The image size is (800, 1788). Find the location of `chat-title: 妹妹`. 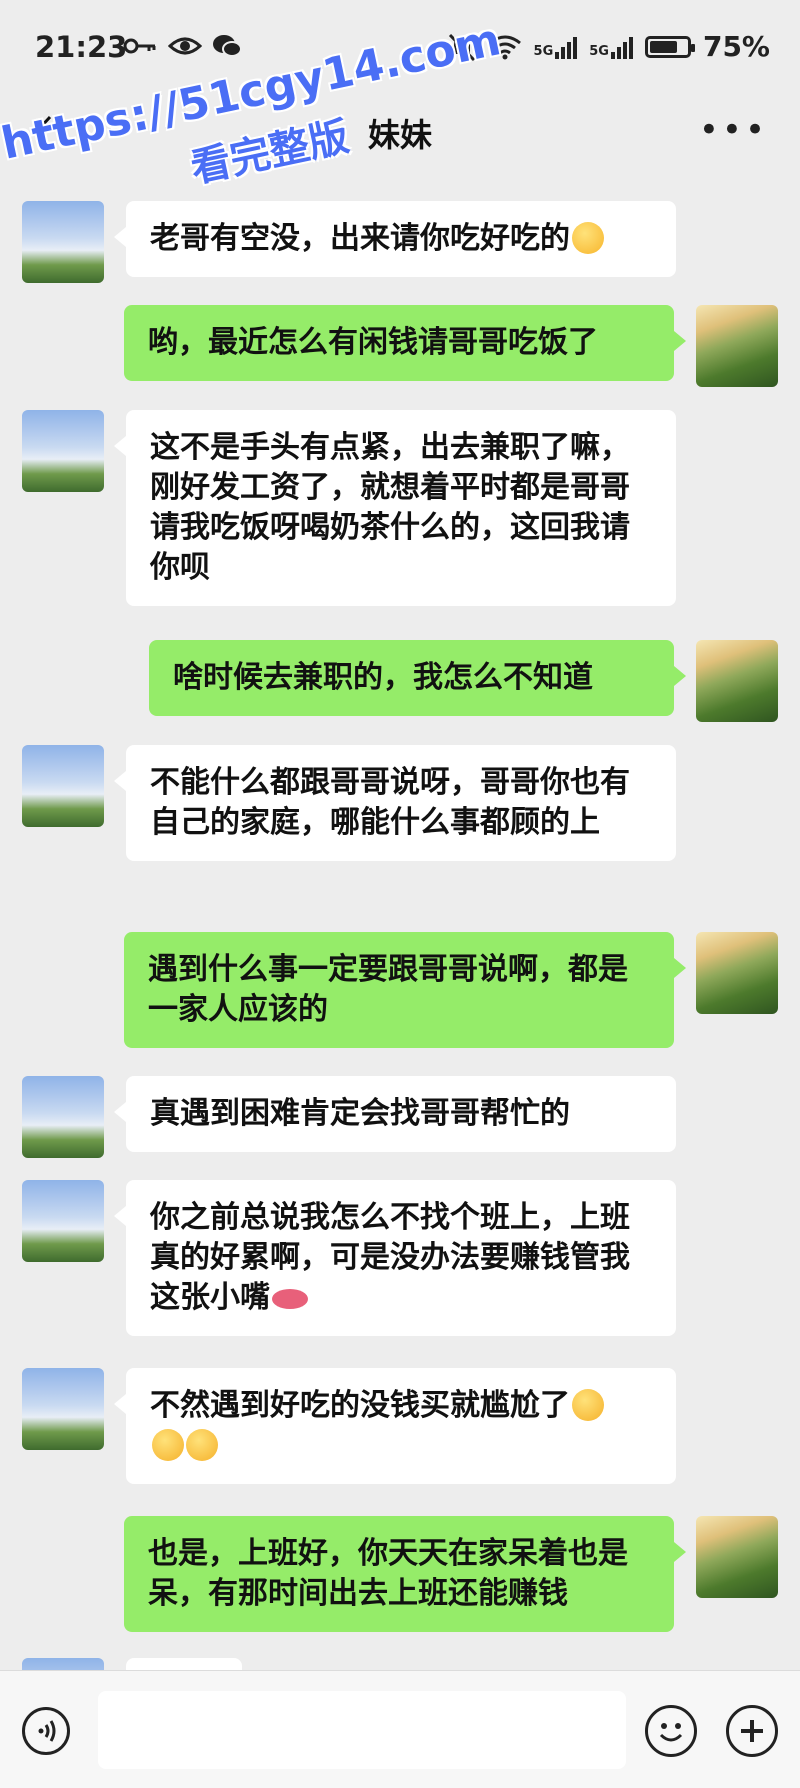

chat-title: 妹妹 is located at coordinates (399, 135).